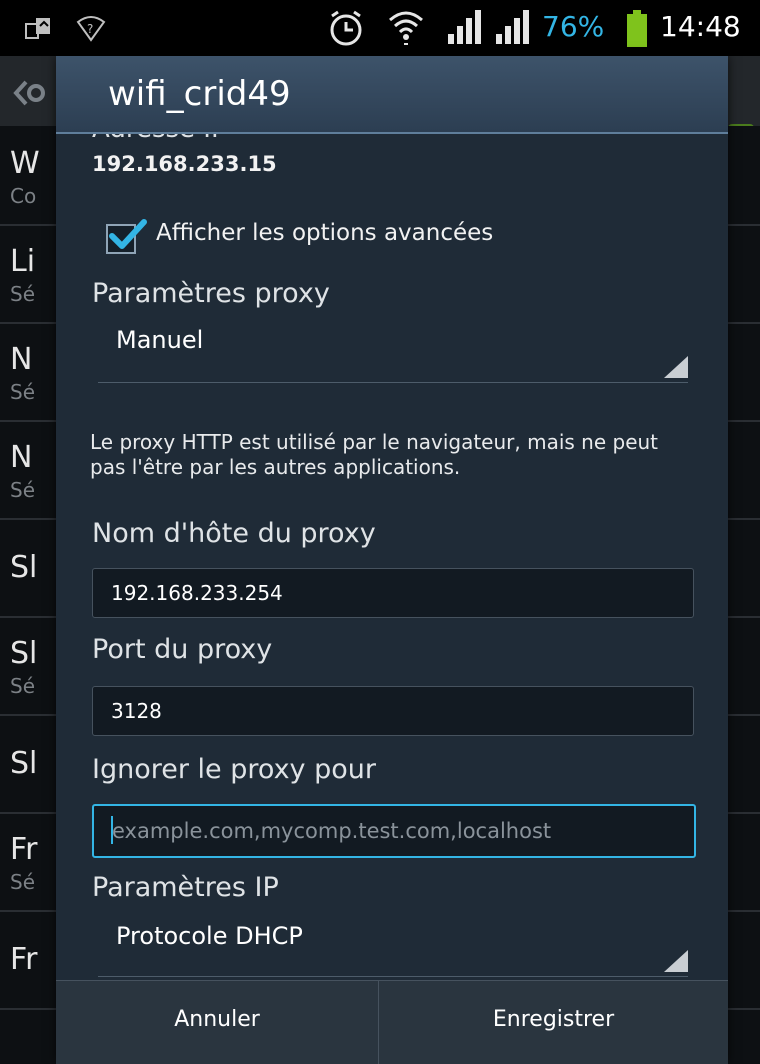 The height and width of the screenshot is (1064, 760). I want to click on proxy-port-label: Port du proxy, so click(182, 649).